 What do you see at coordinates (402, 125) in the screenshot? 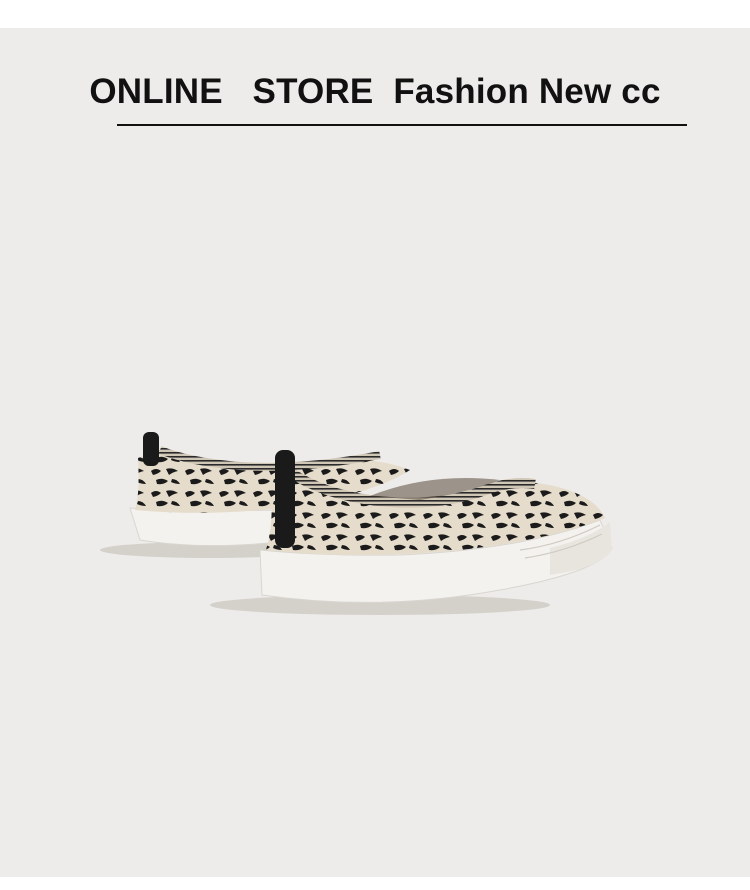
I see `headline-underline` at bounding box center [402, 125].